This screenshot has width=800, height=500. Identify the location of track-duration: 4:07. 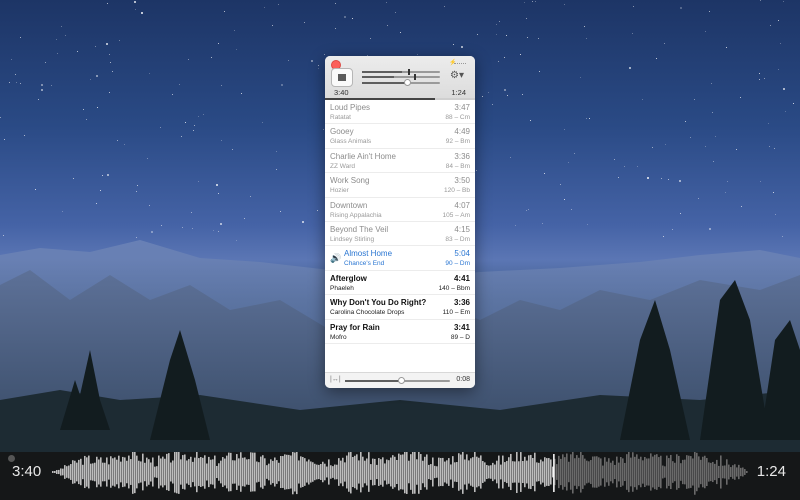
(462, 205).